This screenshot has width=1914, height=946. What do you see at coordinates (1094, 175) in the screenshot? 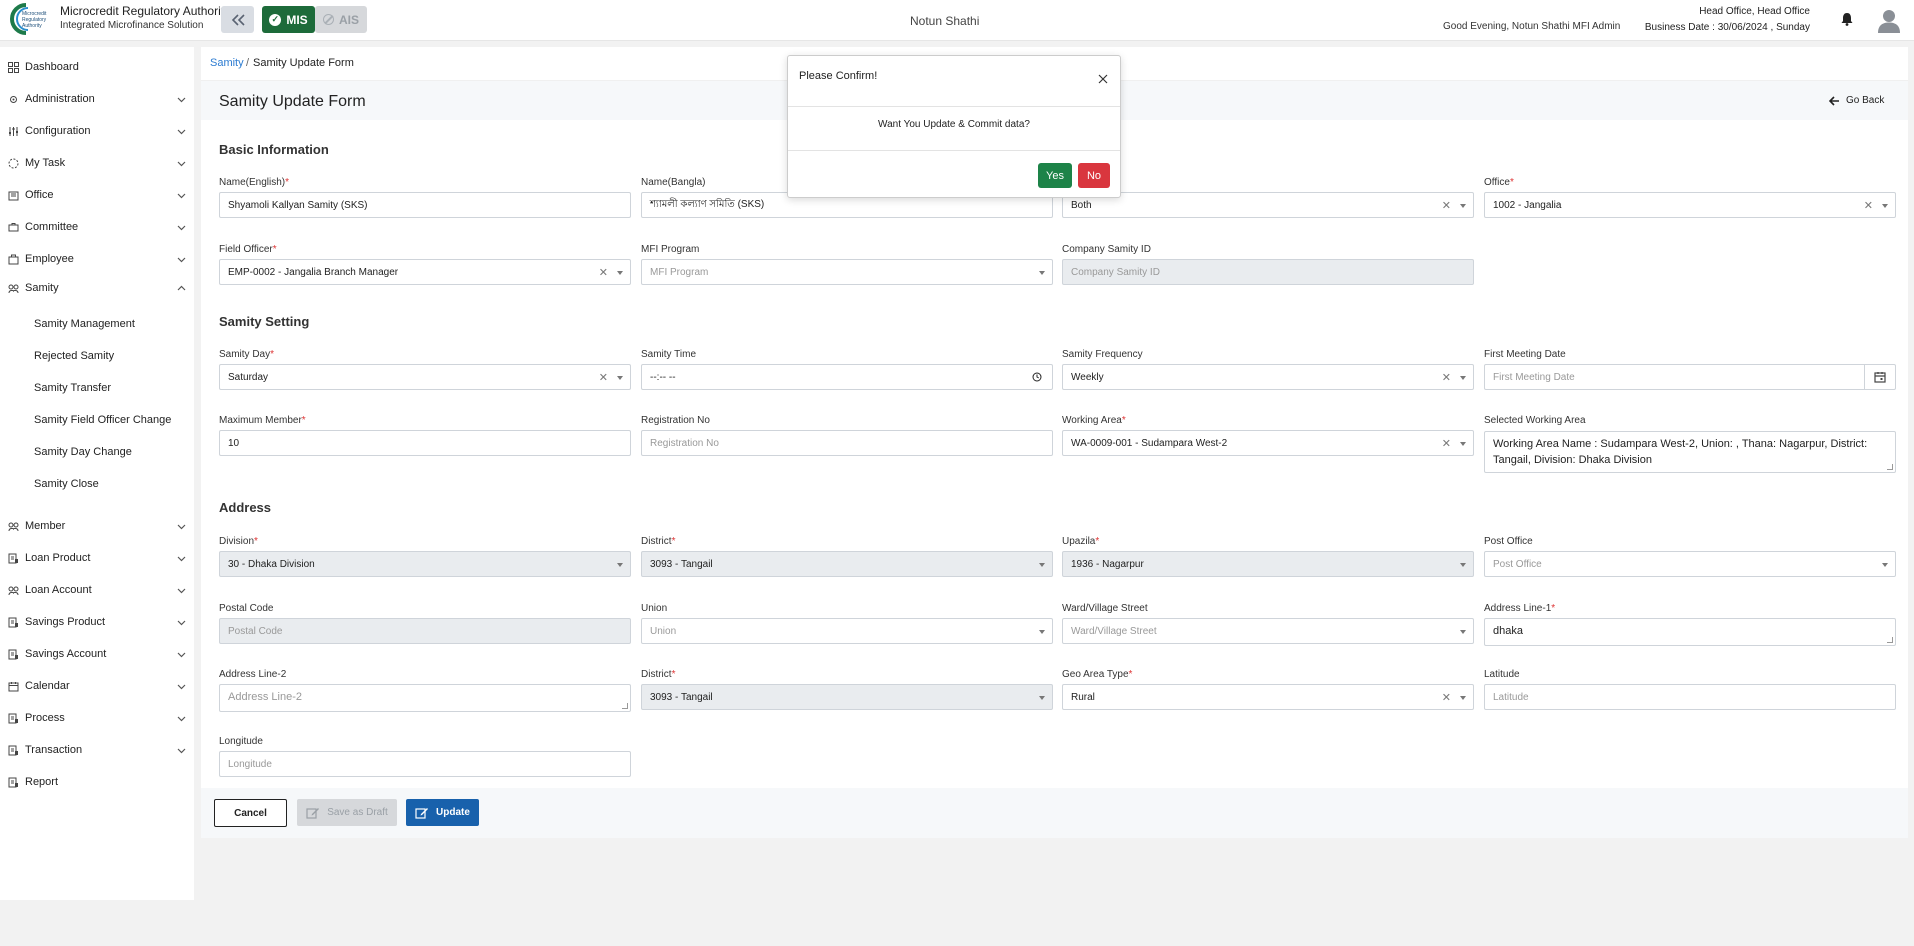
I see `no-button: No` at bounding box center [1094, 175].